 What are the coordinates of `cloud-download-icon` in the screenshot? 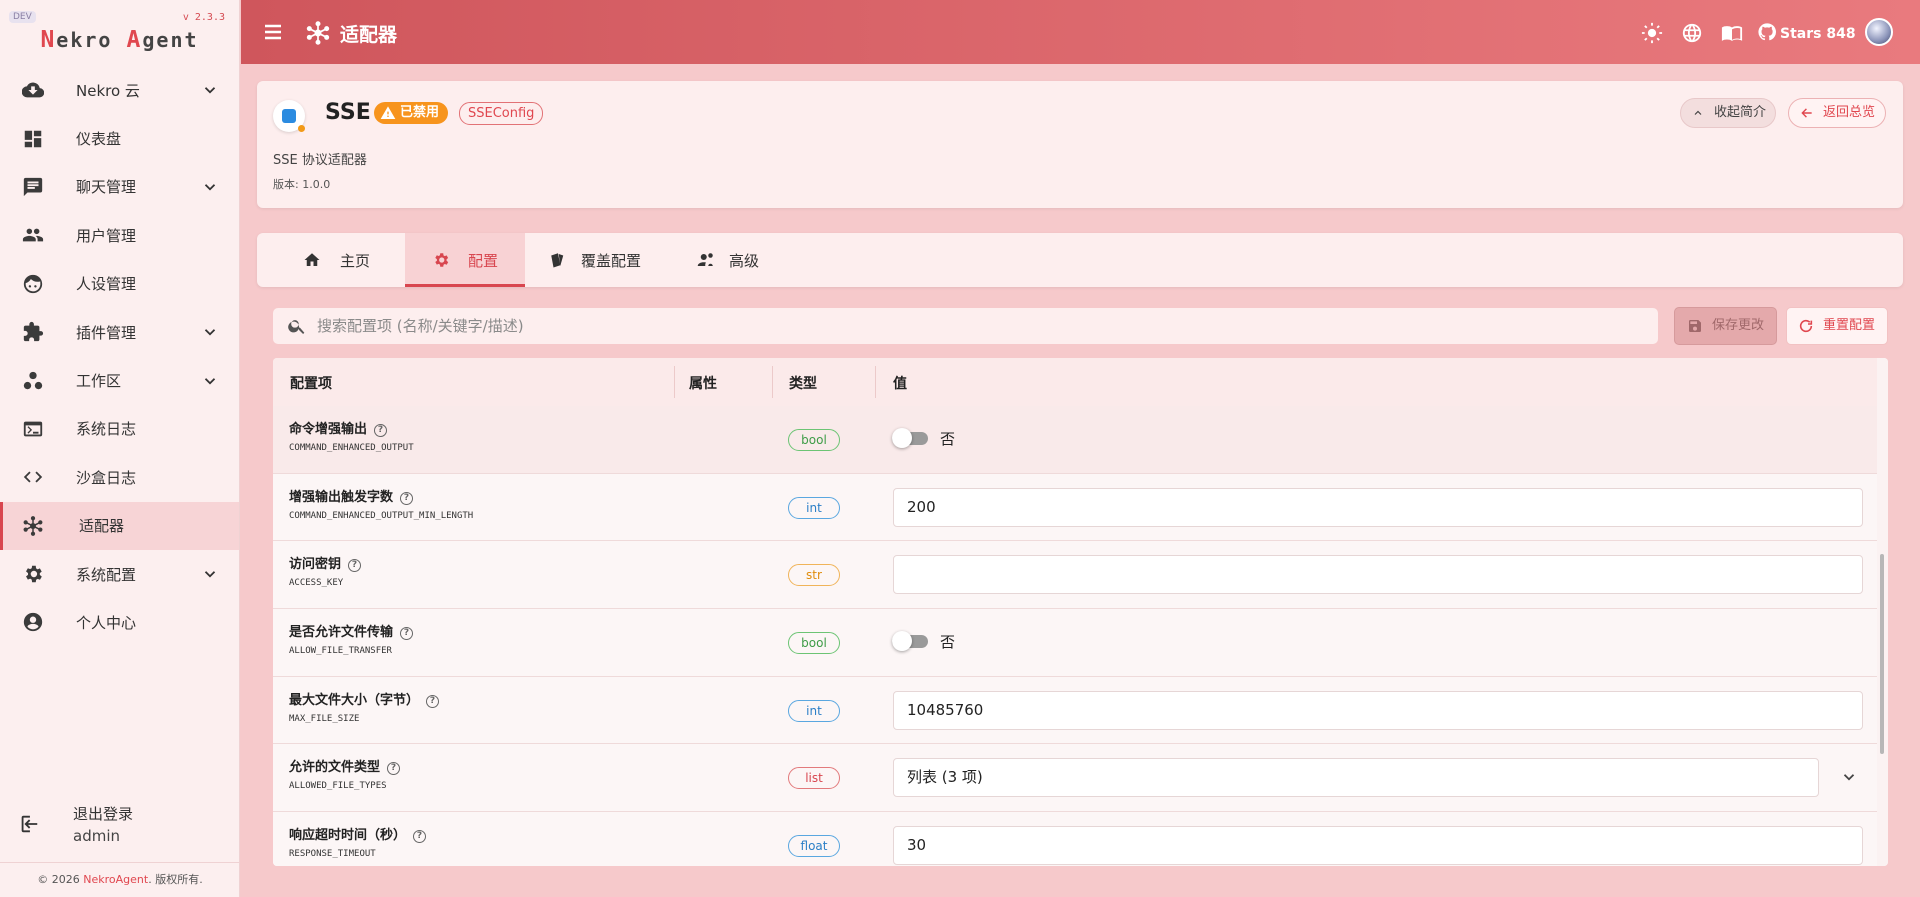 It's located at (33, 90).